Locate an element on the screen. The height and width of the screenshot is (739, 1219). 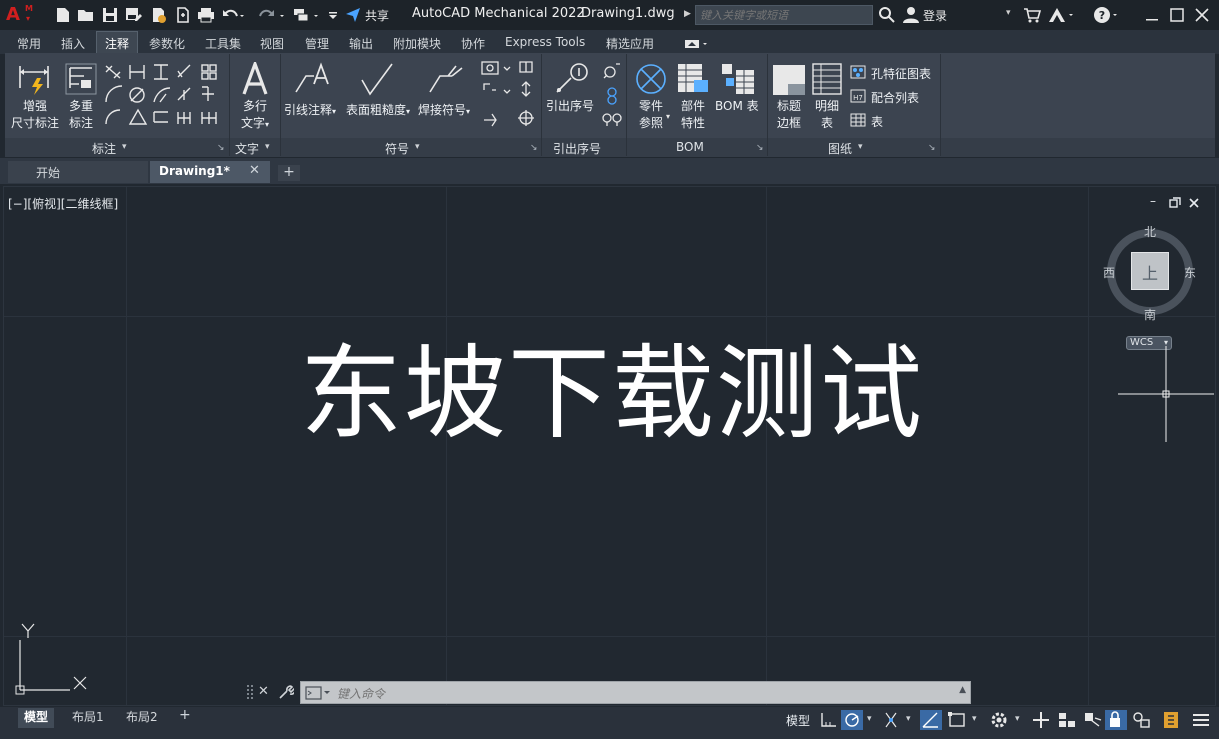
viewport-close-icon is located at coordinates (1194, 203).